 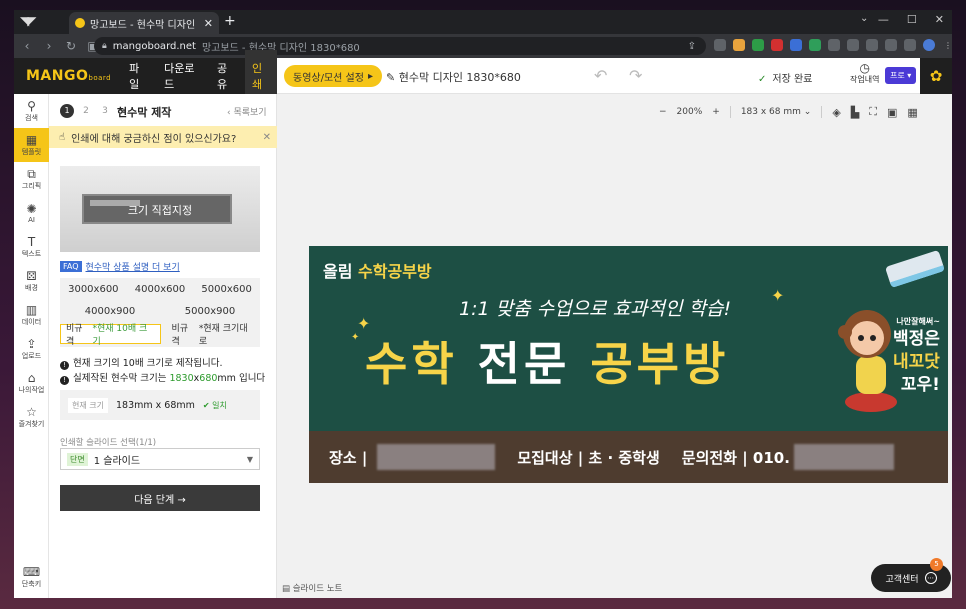 What do you see at coordinates (144, 23) in the screenshot?
I see `browser-tab: 망고보드 - 현수막 디자인 1 ✕` at bounding box center [144, 23].